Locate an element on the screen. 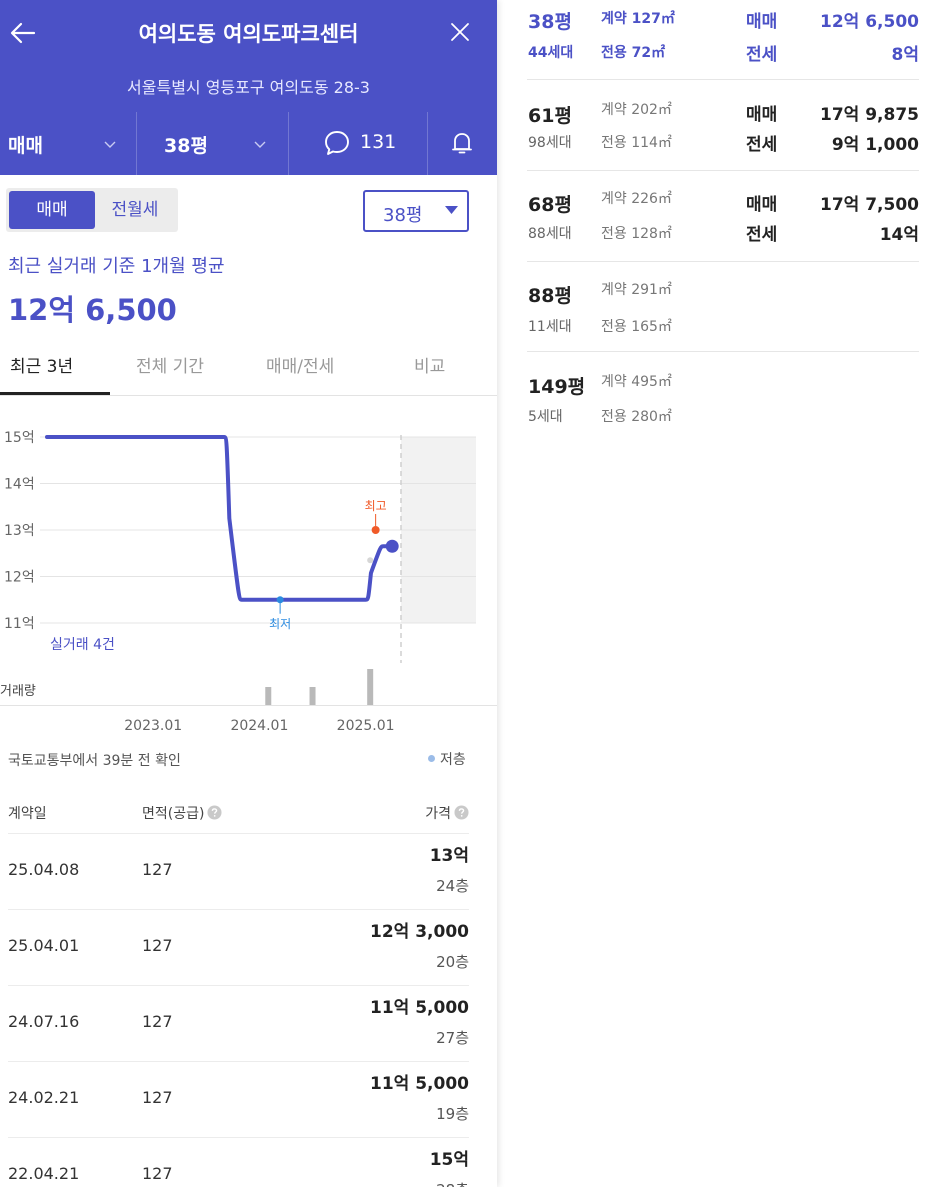 Image resolution: width=936 pixels, height=1187 pixels. trade-toggle: 매매 전월세 is located at coordinates (92, 210).